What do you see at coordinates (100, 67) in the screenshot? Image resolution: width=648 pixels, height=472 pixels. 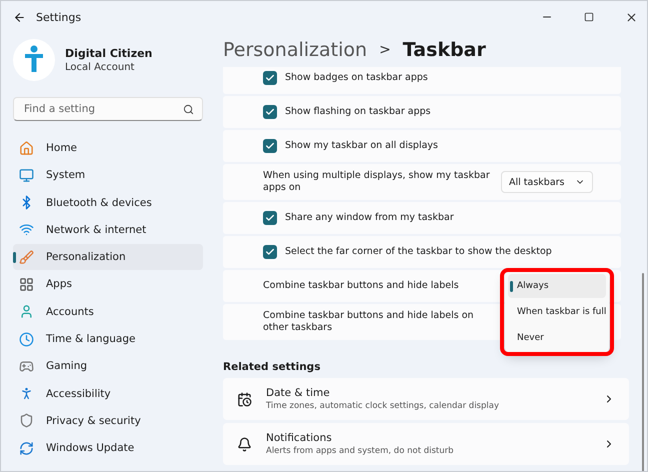 I see `account-type: Local Account` at bounding box center [100, 67].